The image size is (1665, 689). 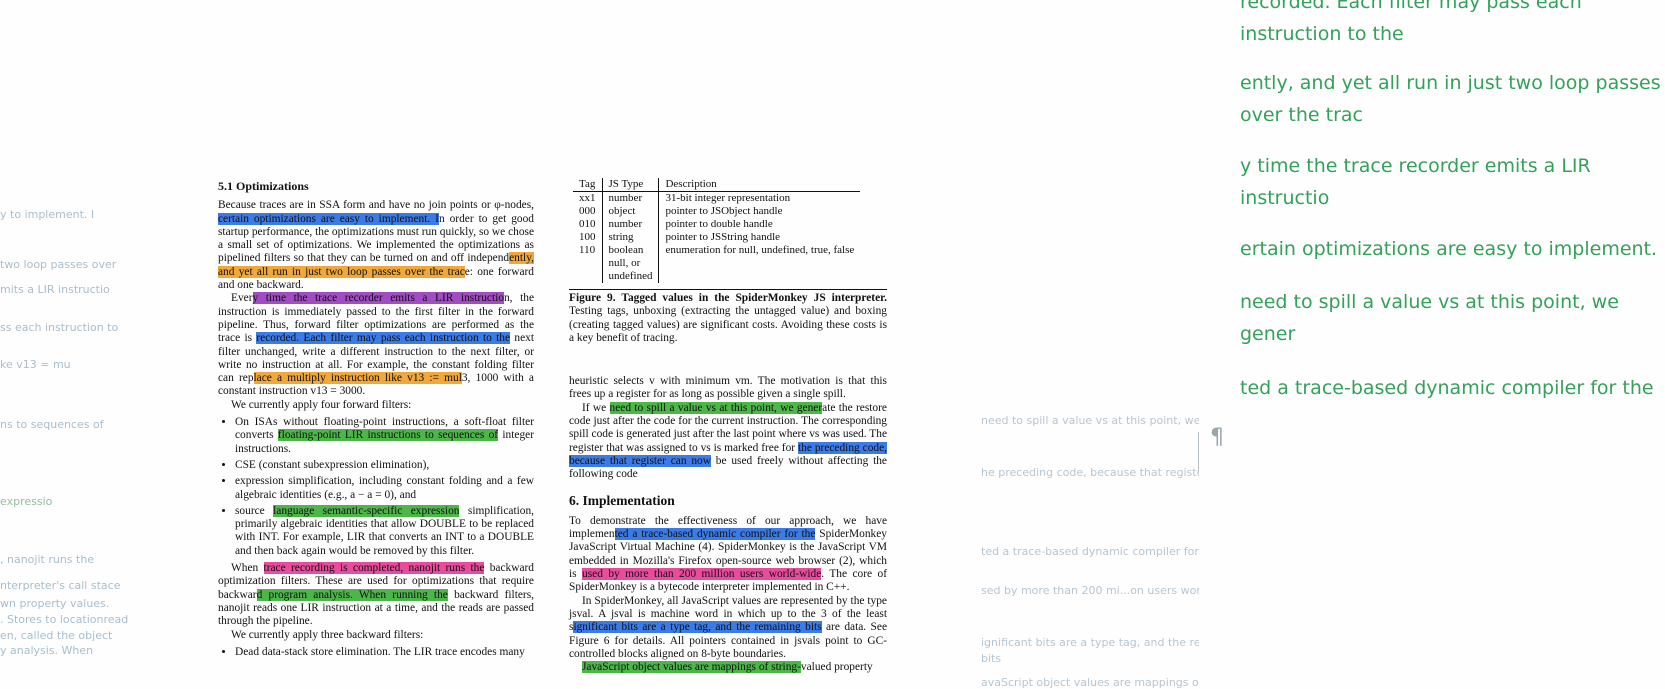 I want to click on ghost-annotation: y to implement. I, so click(x=47, y=214).